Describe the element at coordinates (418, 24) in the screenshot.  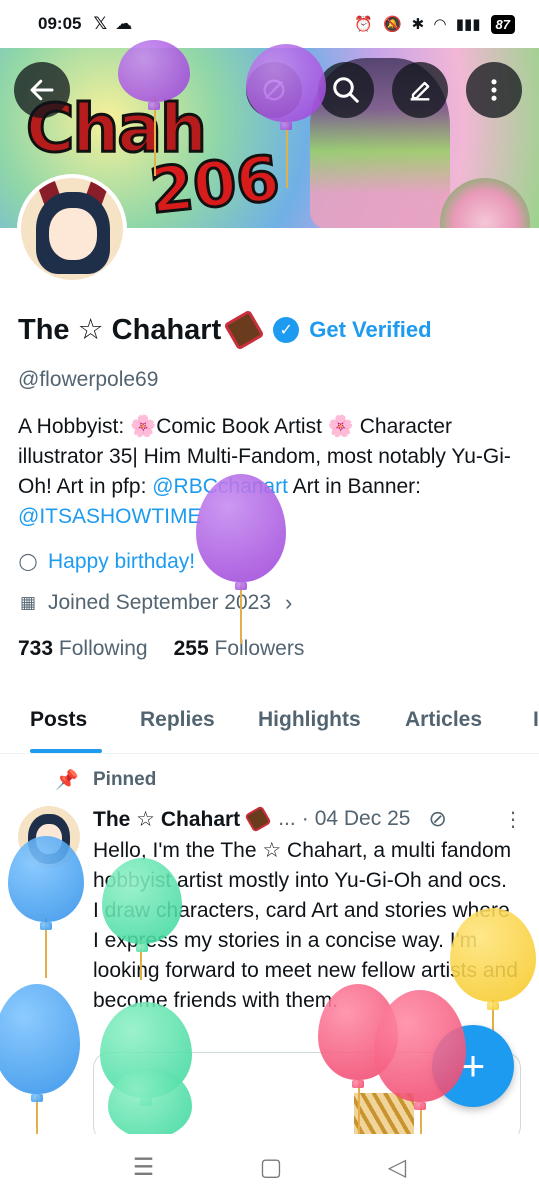
I see `bluetooth-icon: ✱` at that location.